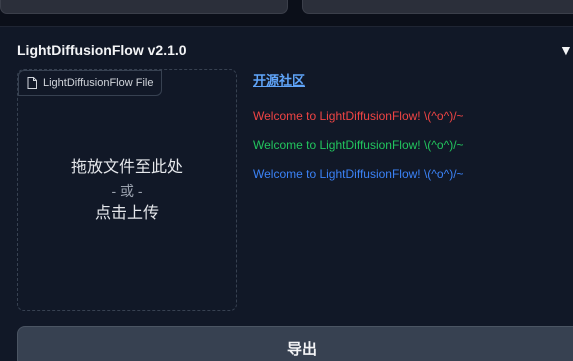  Describe the element at coordinates (358, 116) in the screenshot. I see `welcome-message-red: Welcome to LightDiffusionFlow! \(^o^)/~` at that location.